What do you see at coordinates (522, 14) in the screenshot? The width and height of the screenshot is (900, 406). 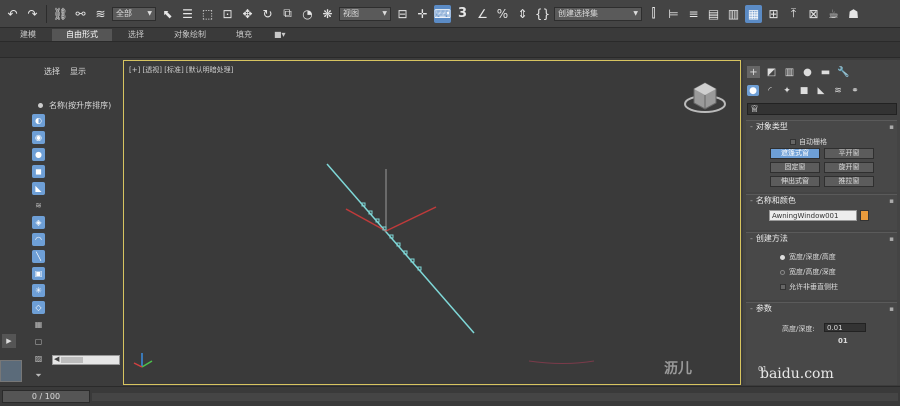 I see `spinner-snap-icon: ⇕` at bounding box center [522, 14].